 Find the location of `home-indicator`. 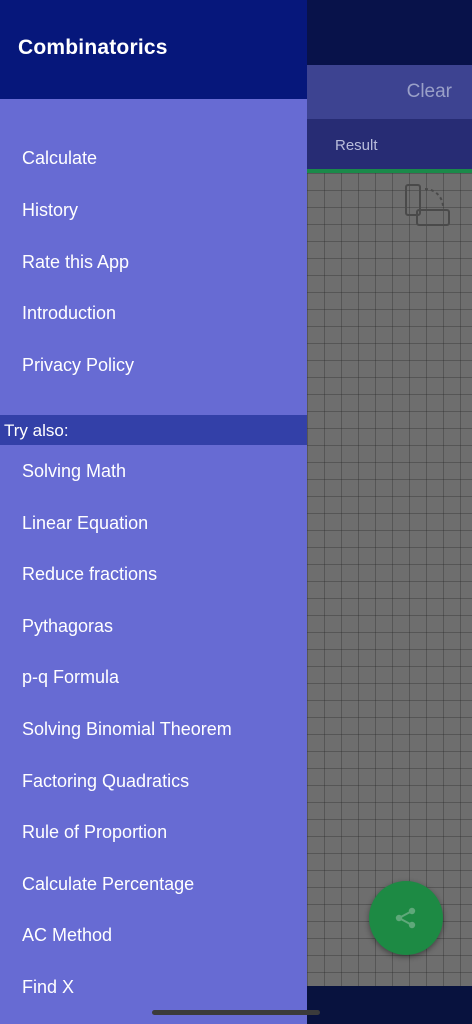

home-indicator is located at coordinates (236, 1012).